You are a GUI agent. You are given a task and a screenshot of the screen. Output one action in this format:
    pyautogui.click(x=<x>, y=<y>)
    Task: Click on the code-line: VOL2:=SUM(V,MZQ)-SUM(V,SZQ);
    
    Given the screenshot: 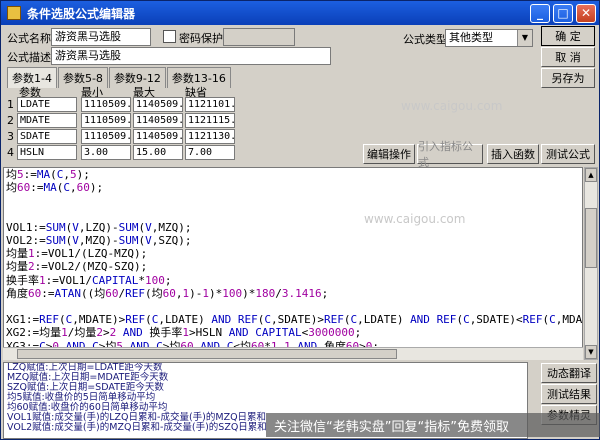 What is the action you would take?
    pyautogui.click(x=293, y=240)
    